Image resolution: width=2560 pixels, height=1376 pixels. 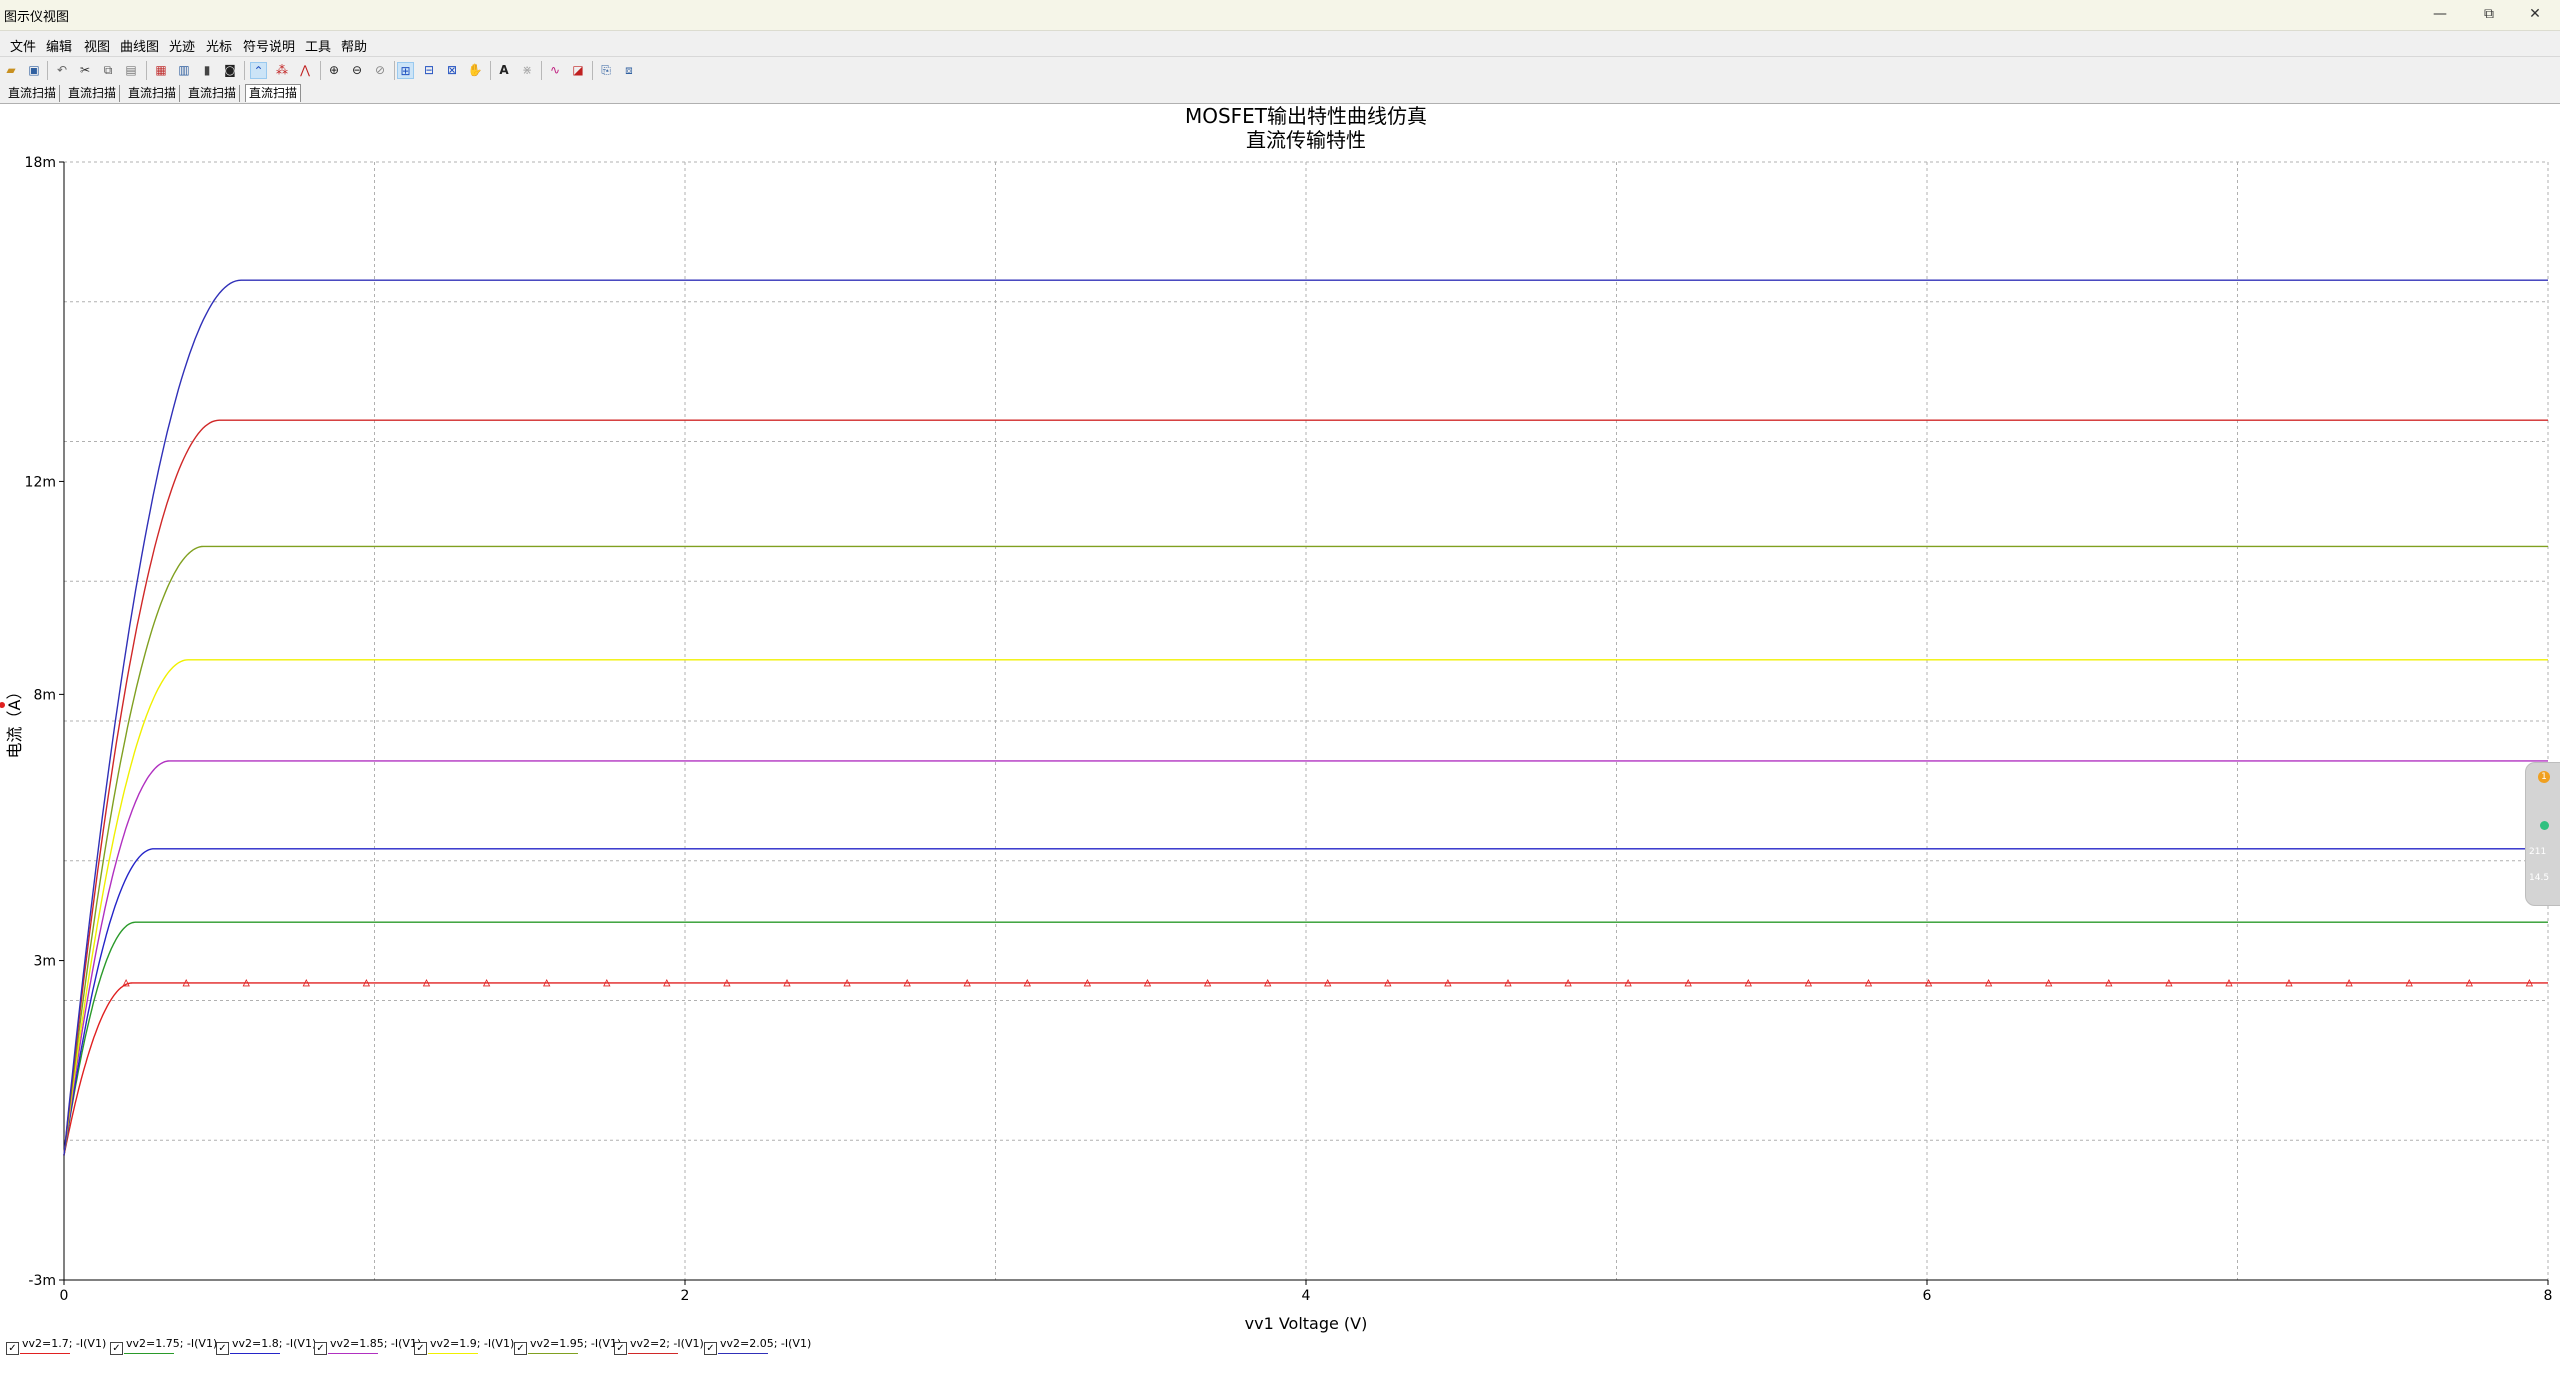 I want to click on legend-label: vv2=1.7; -I(V1), so click(x=64, y=1343).